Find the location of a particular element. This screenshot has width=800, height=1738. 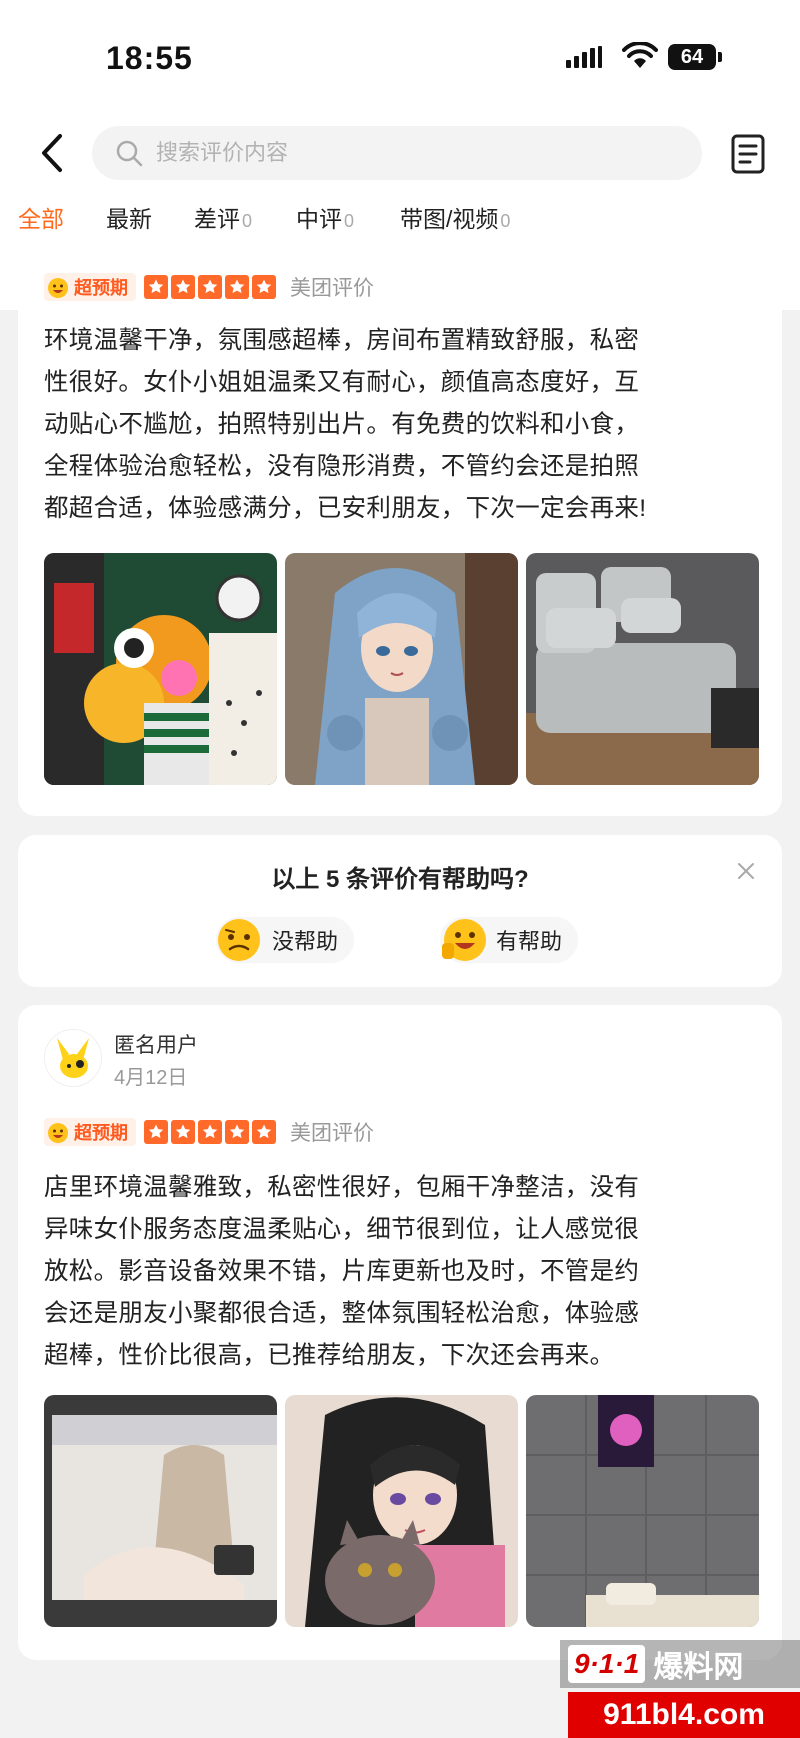

battery-tip is located at coordinates (720, 57).